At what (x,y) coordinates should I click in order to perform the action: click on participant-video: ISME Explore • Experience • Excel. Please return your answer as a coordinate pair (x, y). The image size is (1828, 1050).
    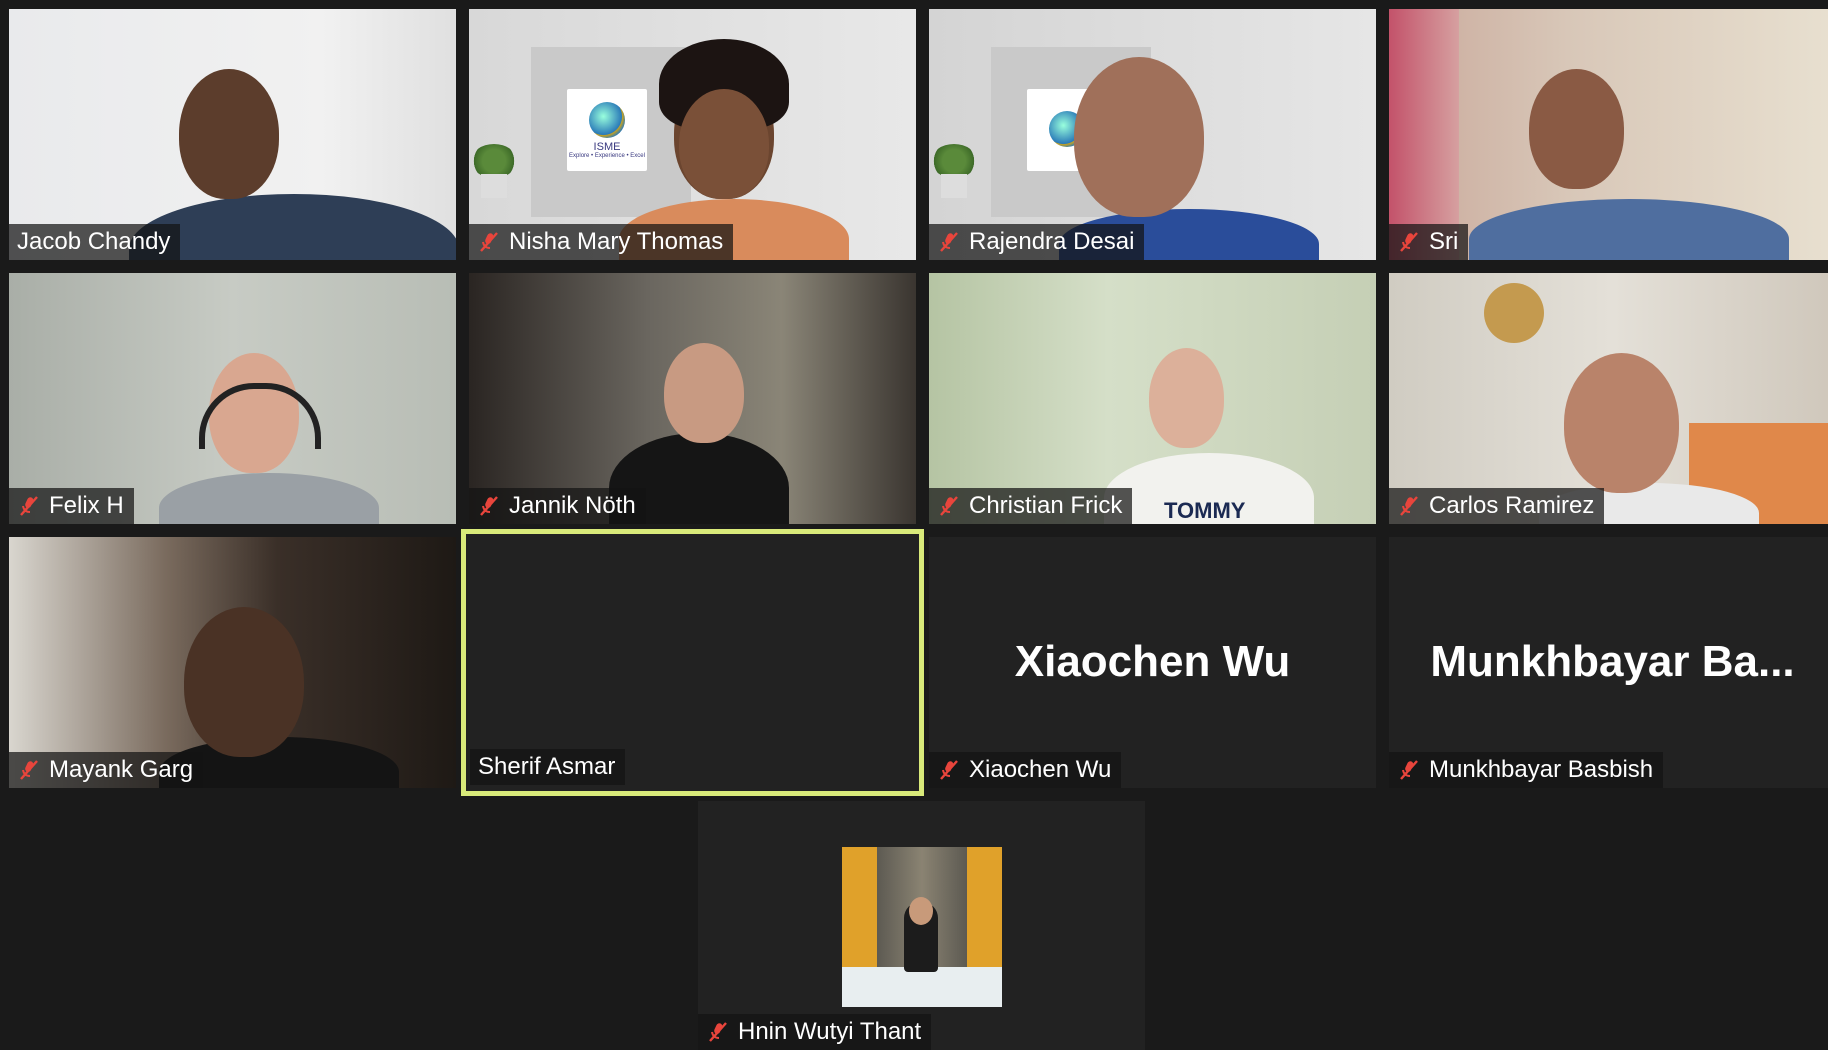
    Looking at the image, I should click on (692, 134).